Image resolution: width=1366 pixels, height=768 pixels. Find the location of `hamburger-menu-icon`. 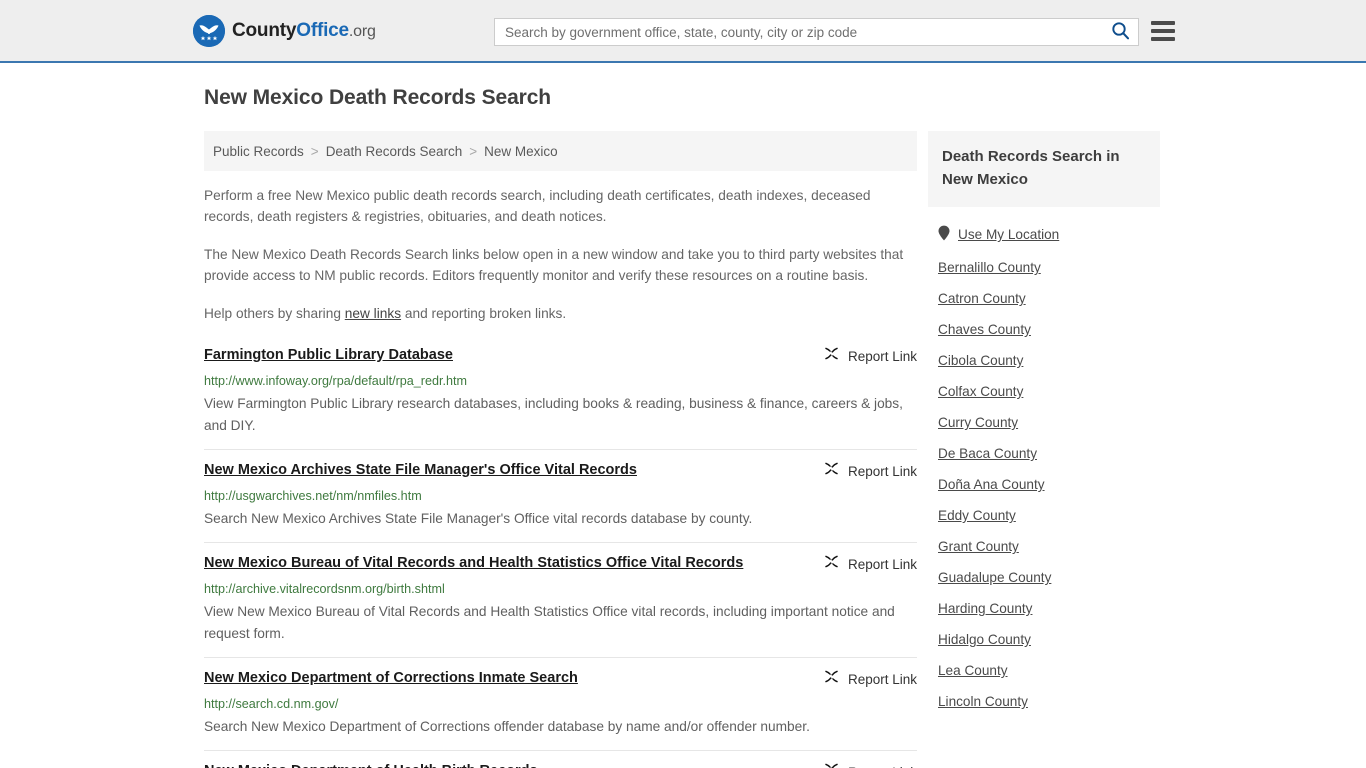

hamburger-menu-icon is located at coordinates (1163, 31).